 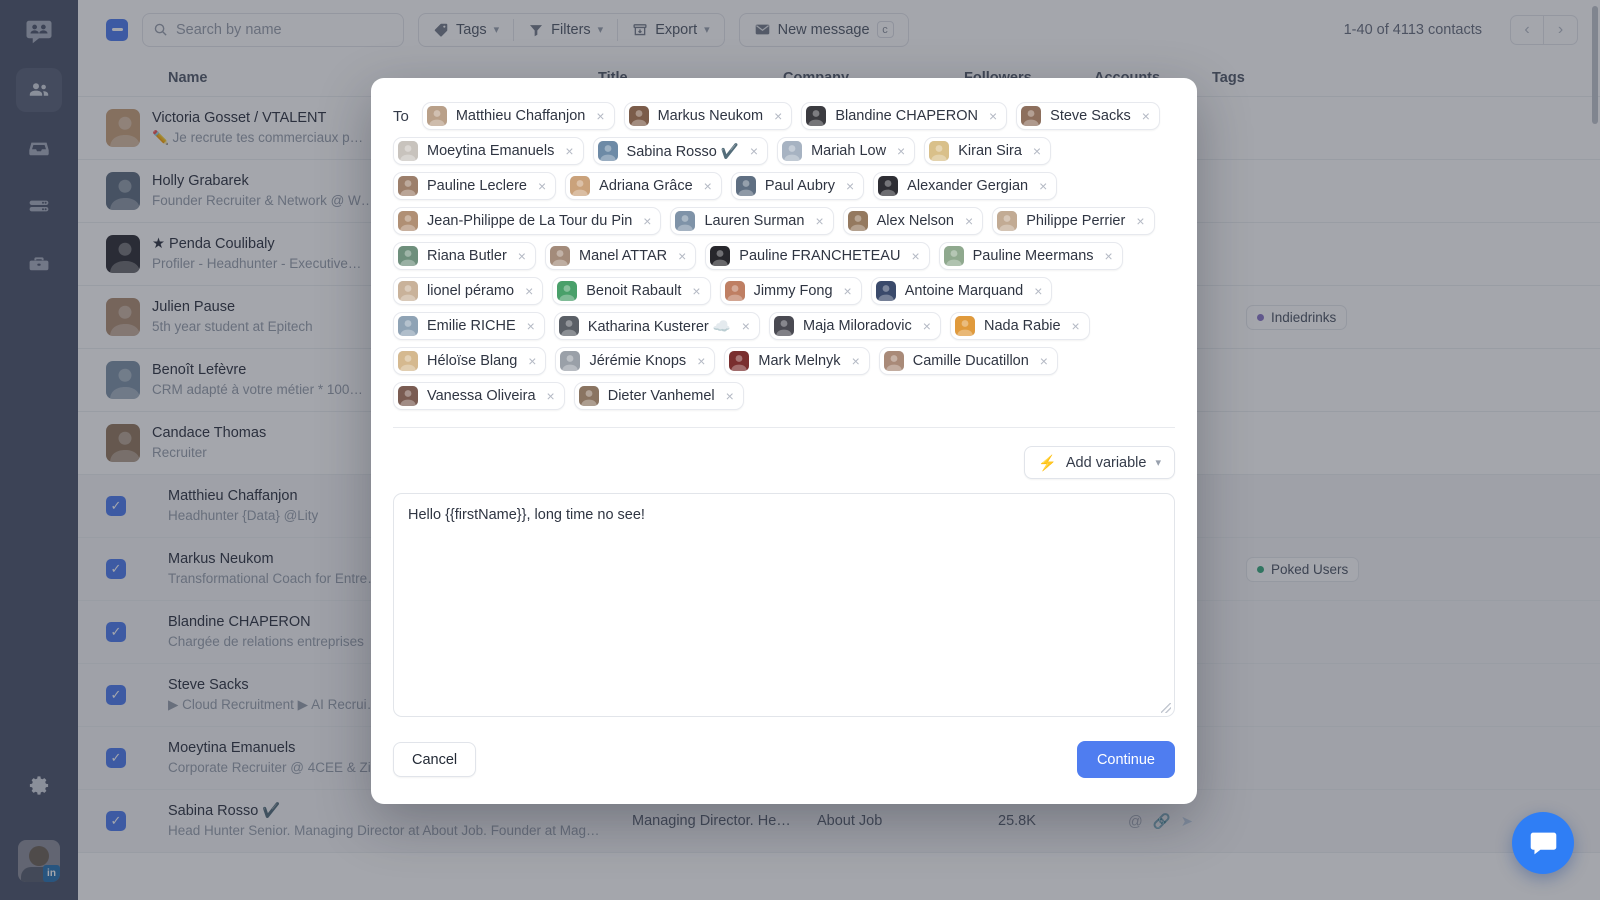 What do you see at coordinates (658, 396) in the screenshot?
I see `recipient-chip: Dieter Vanhemel ×` at bounding box center [658, 396].